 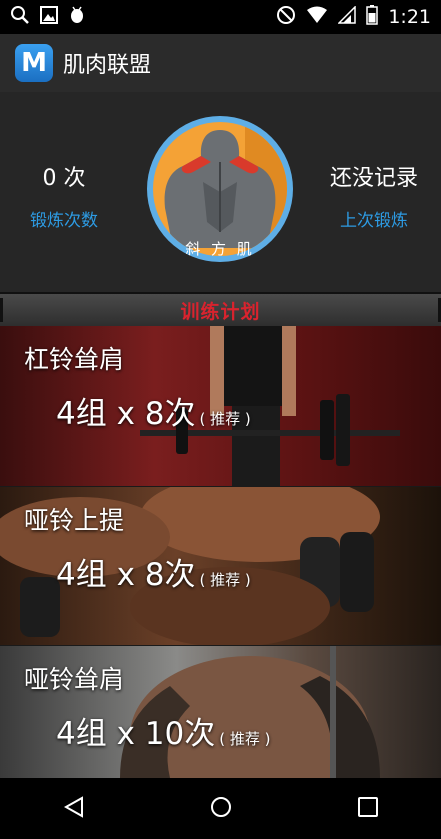 I want to click on exercise-sets-value: 4组 x 10次, so click(x=136, y=734).